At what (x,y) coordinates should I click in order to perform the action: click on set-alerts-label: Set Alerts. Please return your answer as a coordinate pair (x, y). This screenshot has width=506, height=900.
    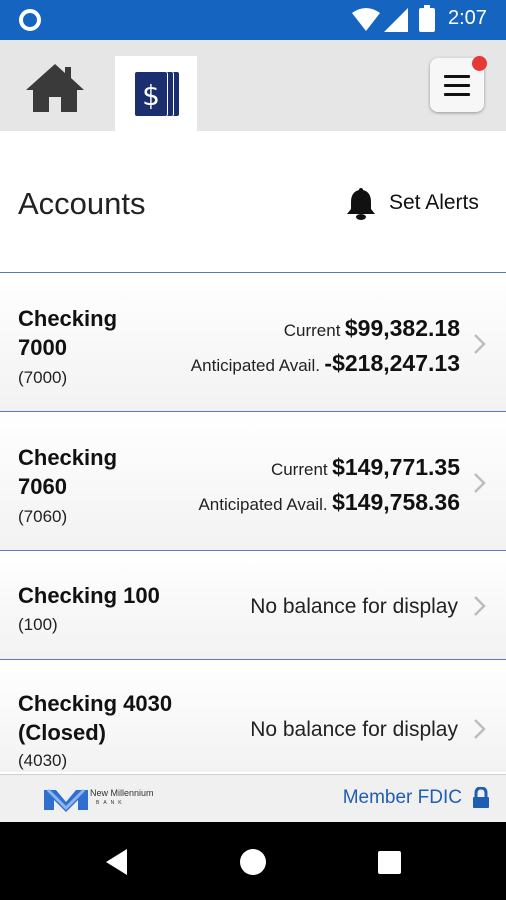
    Looking at the image, I should click on (434, 202).